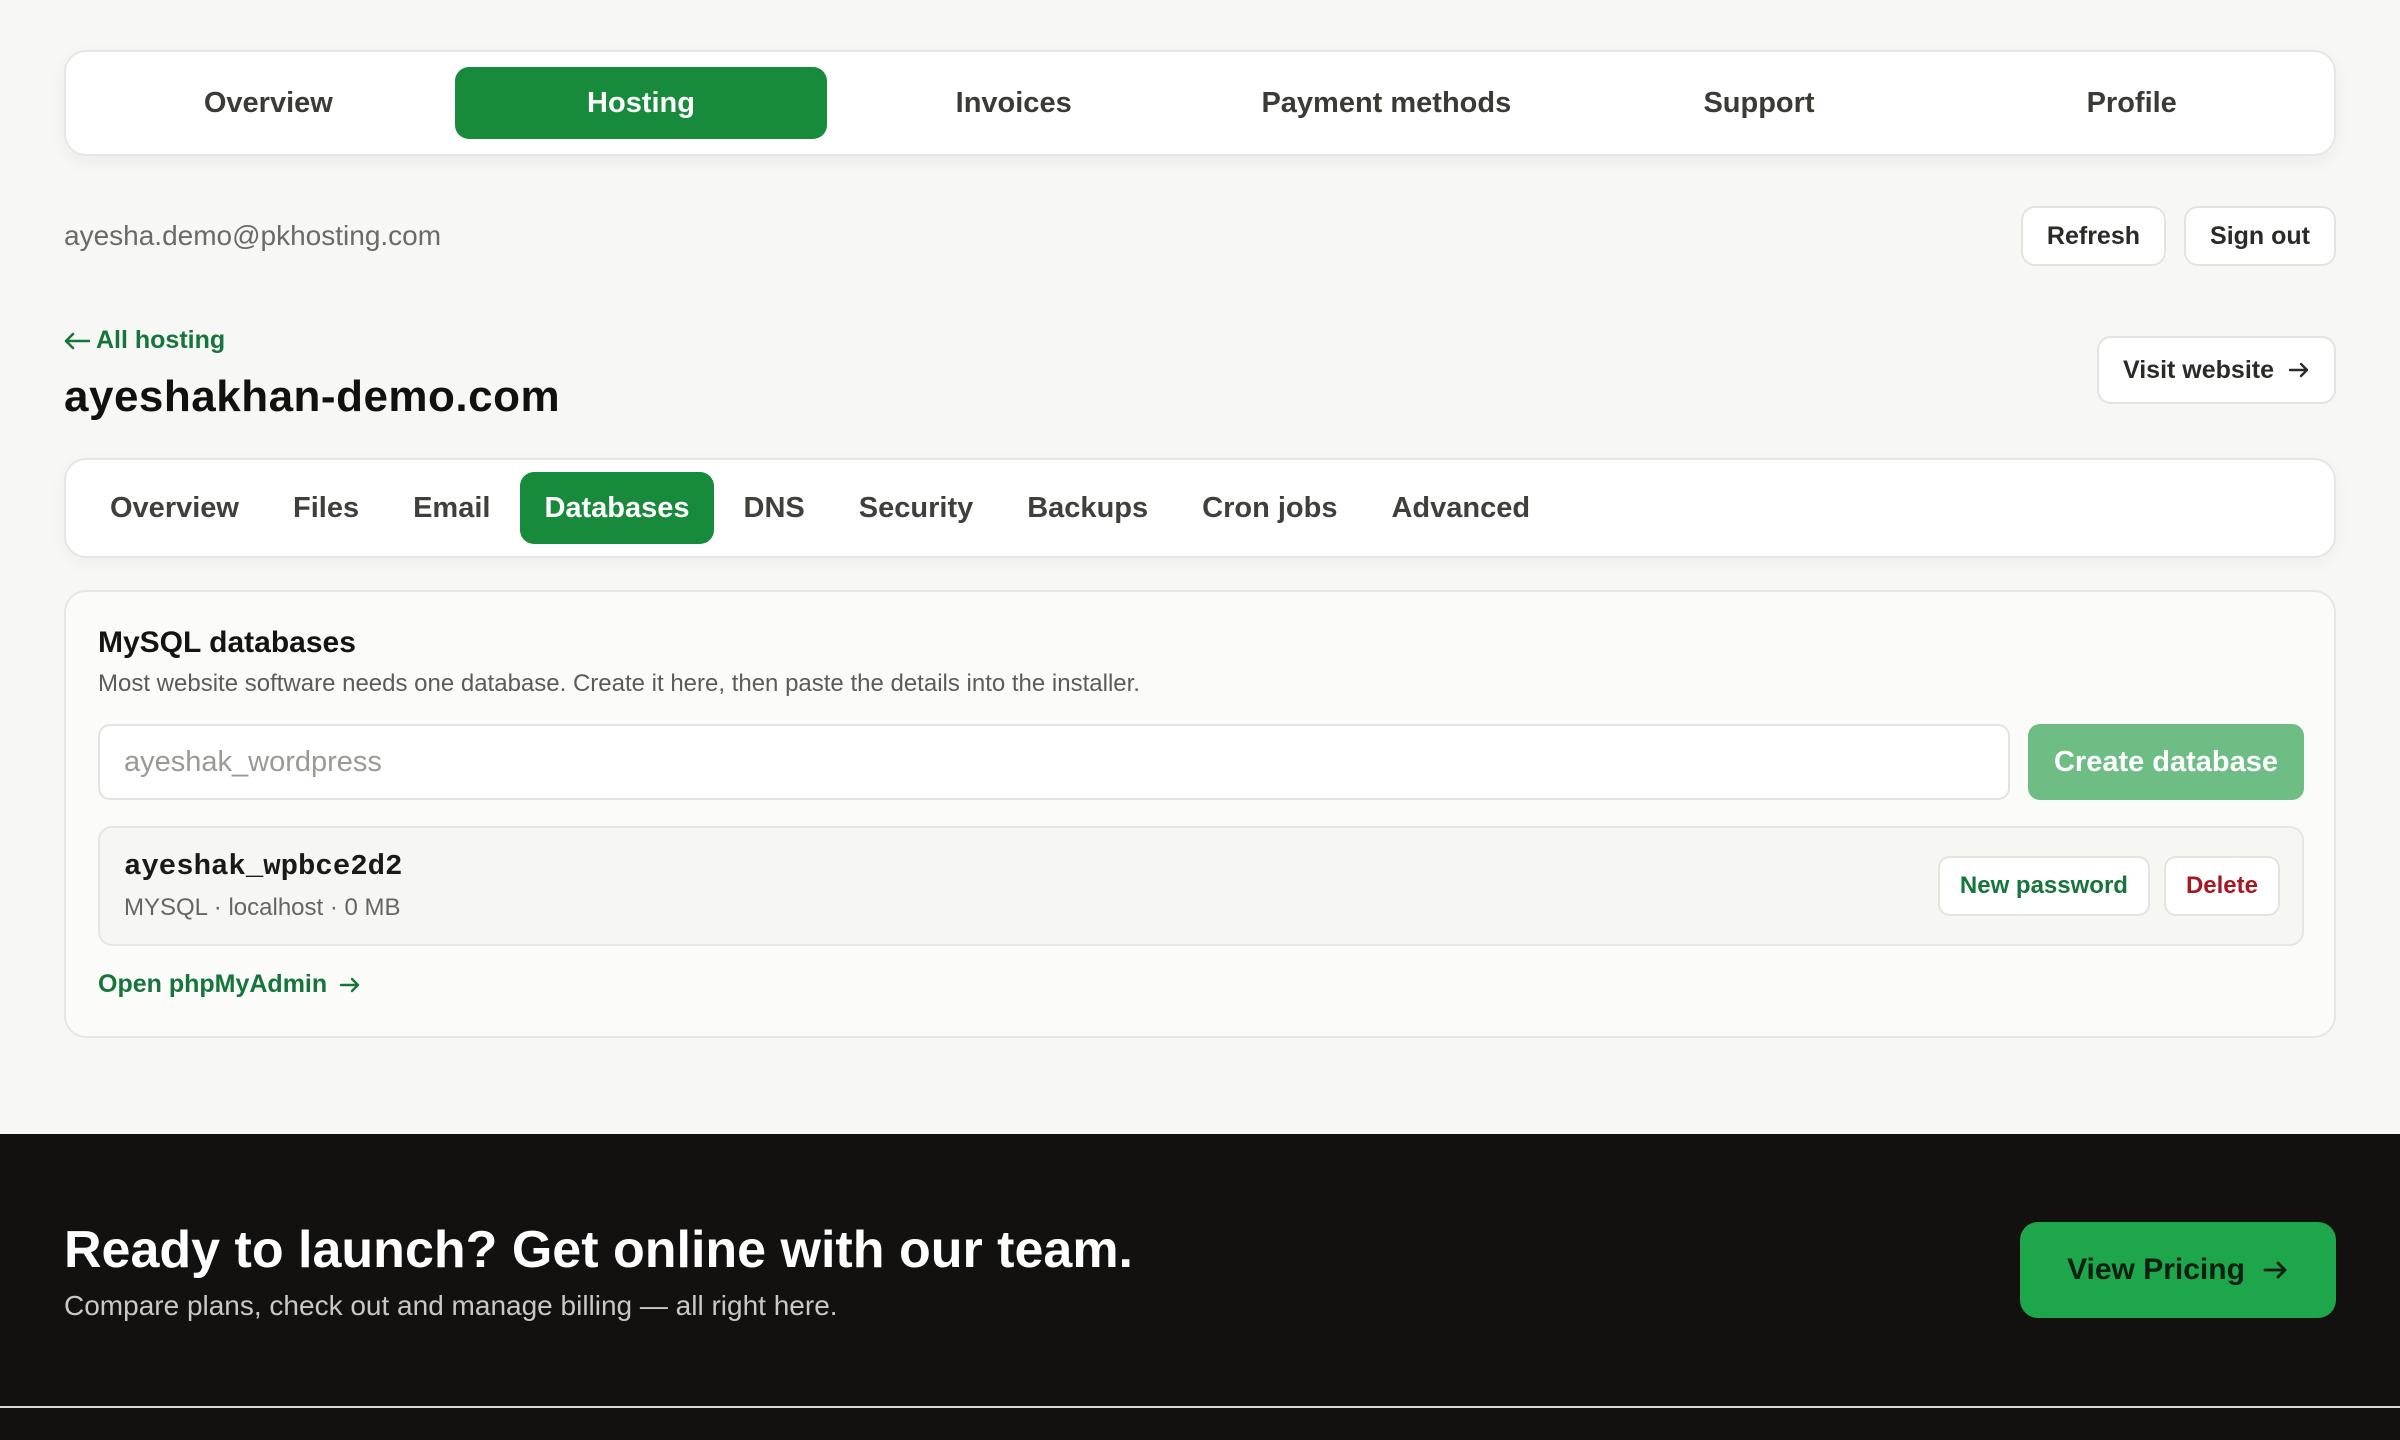  Describe the element at coordinates (213, 984) in the screenshot. I see `phpmyadmin-link-label: Open phpMyAdmin` at that location.